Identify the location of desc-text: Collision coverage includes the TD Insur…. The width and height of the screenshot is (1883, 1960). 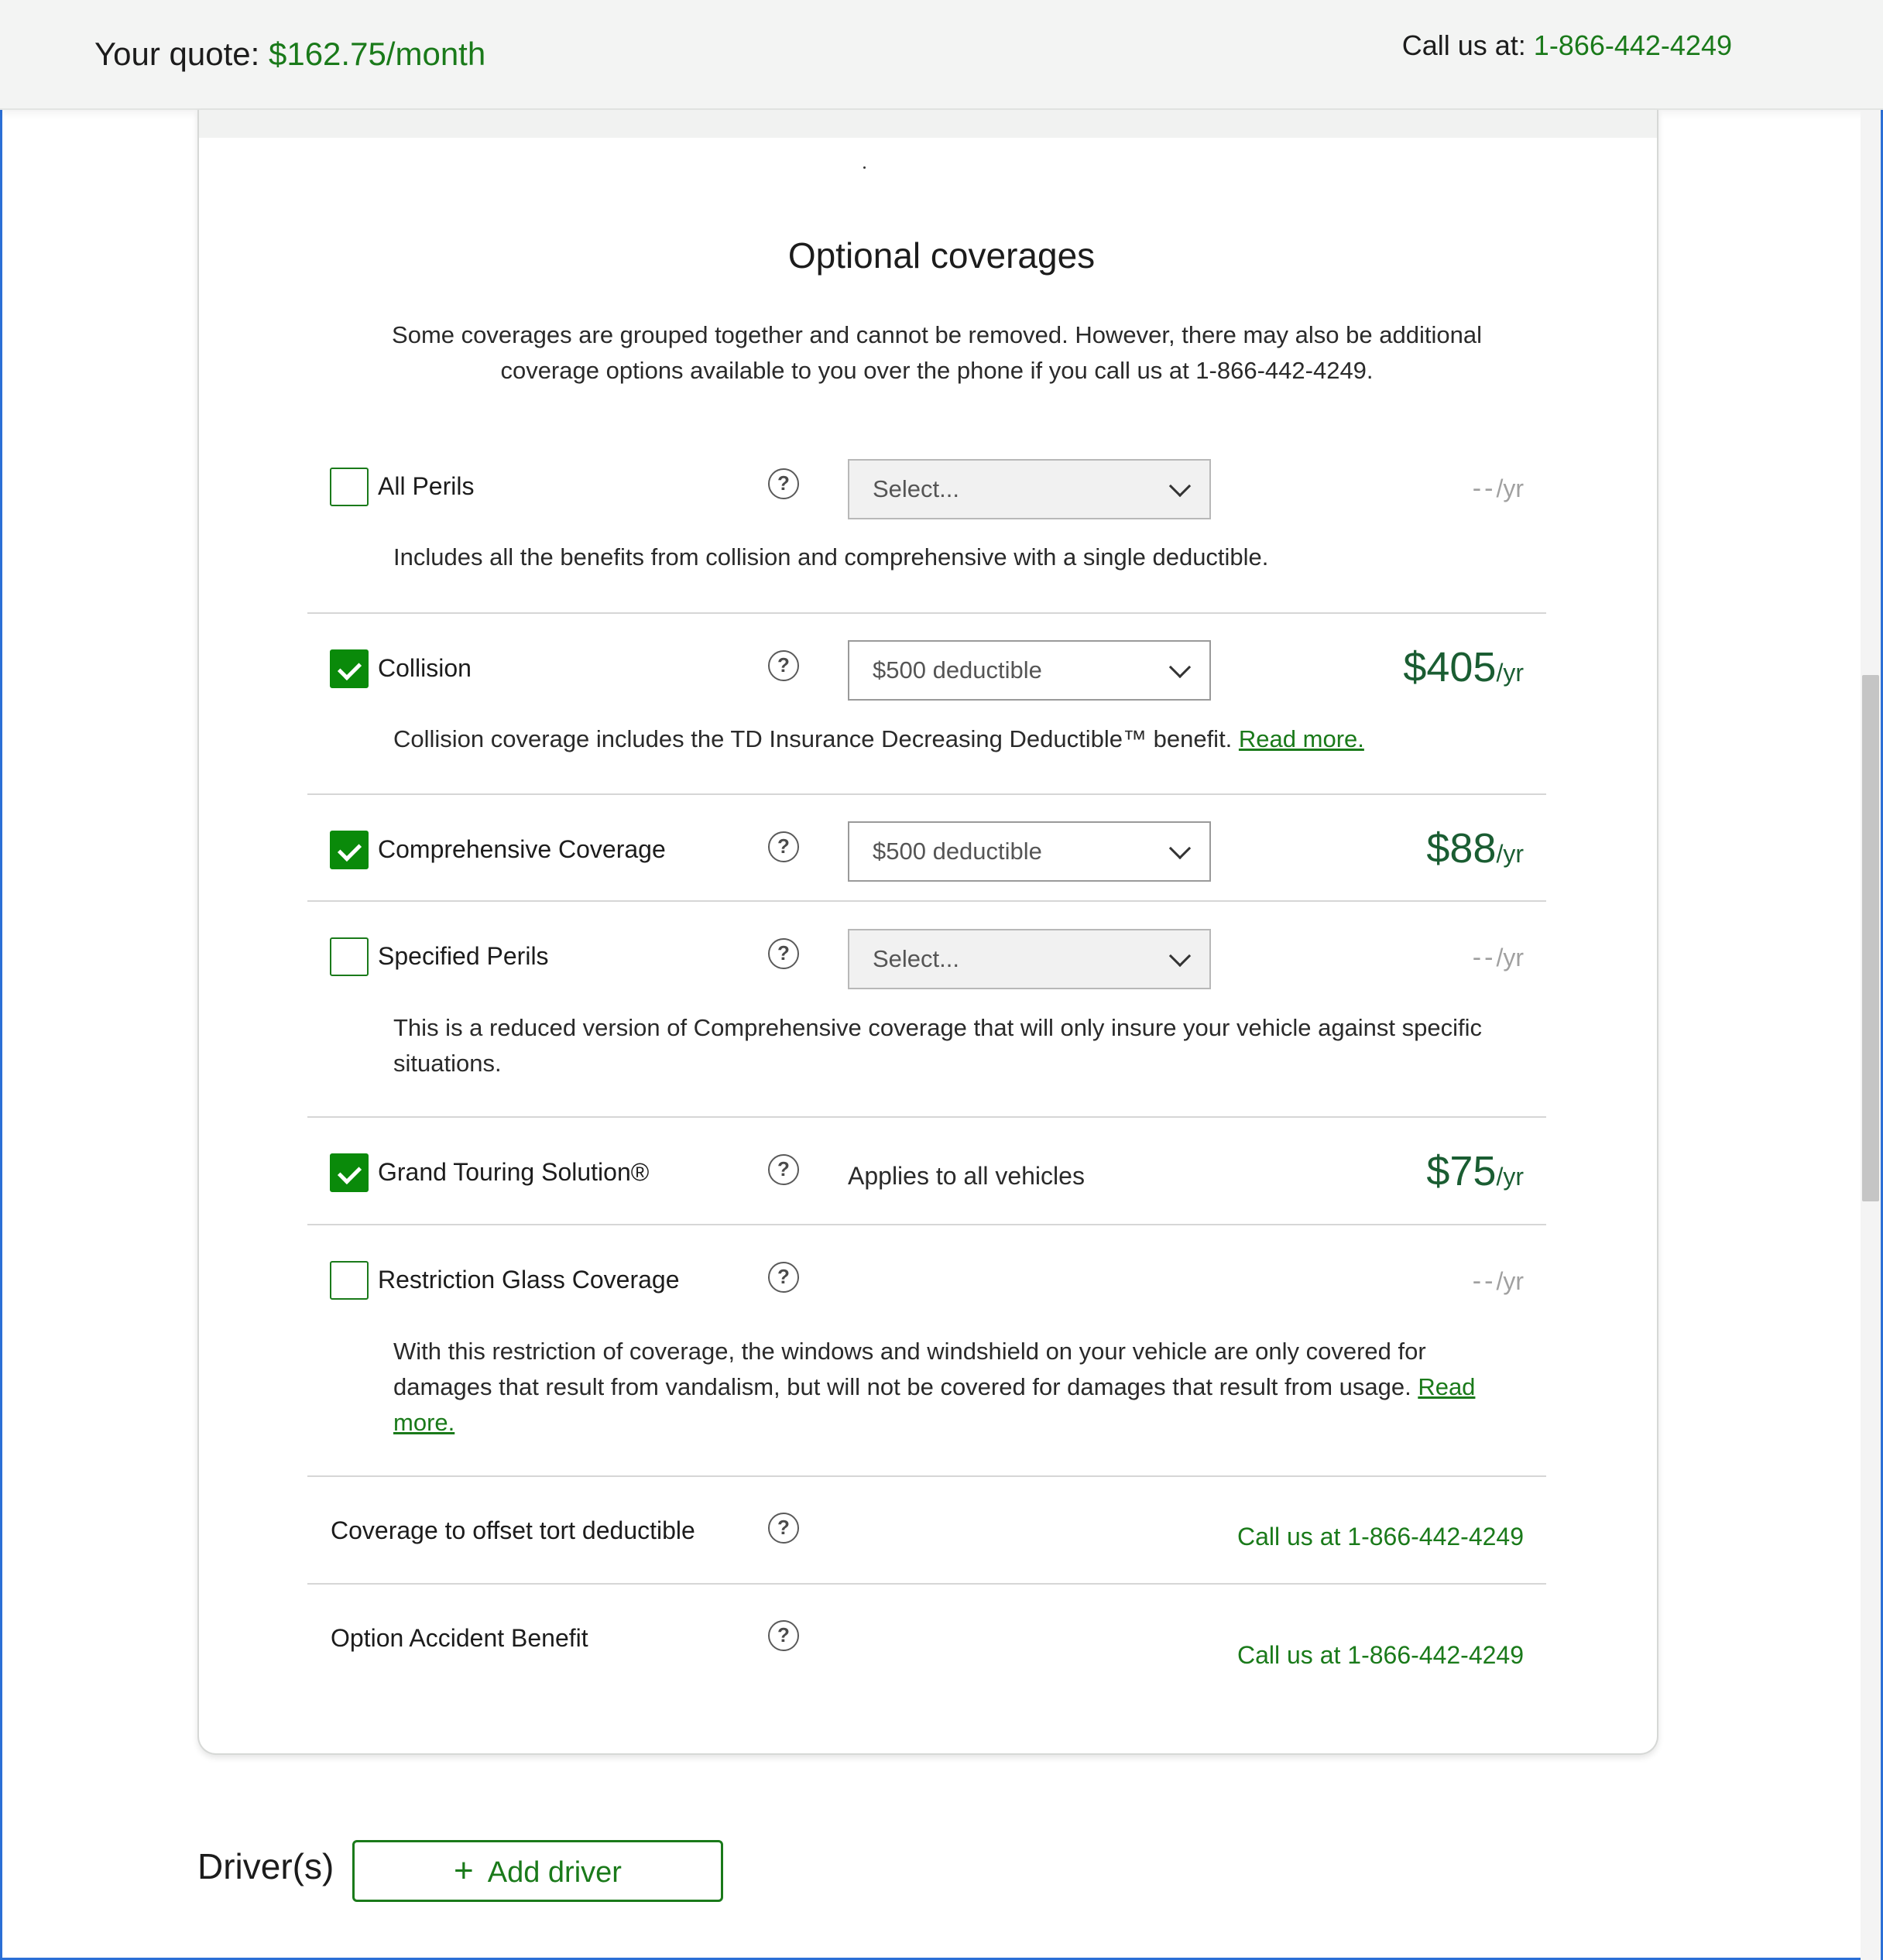
(816, 738).